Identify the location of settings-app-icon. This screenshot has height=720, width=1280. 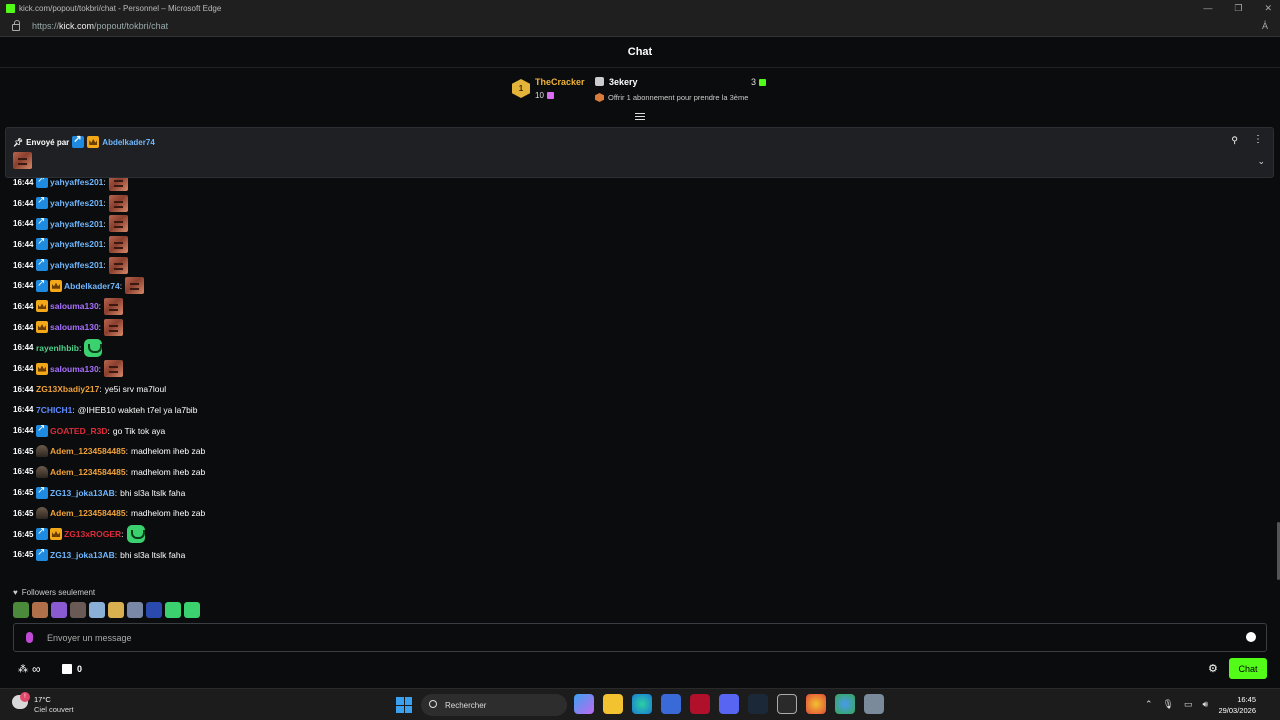
(874, 704).